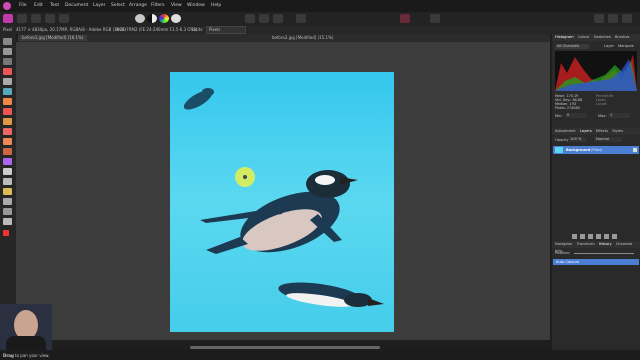 The image size is (640, 360). What do you see at coordinates (32, 355) in the screenshot?
I see `status-hint-text: to pan your view.` at bounding box center [32, 355].